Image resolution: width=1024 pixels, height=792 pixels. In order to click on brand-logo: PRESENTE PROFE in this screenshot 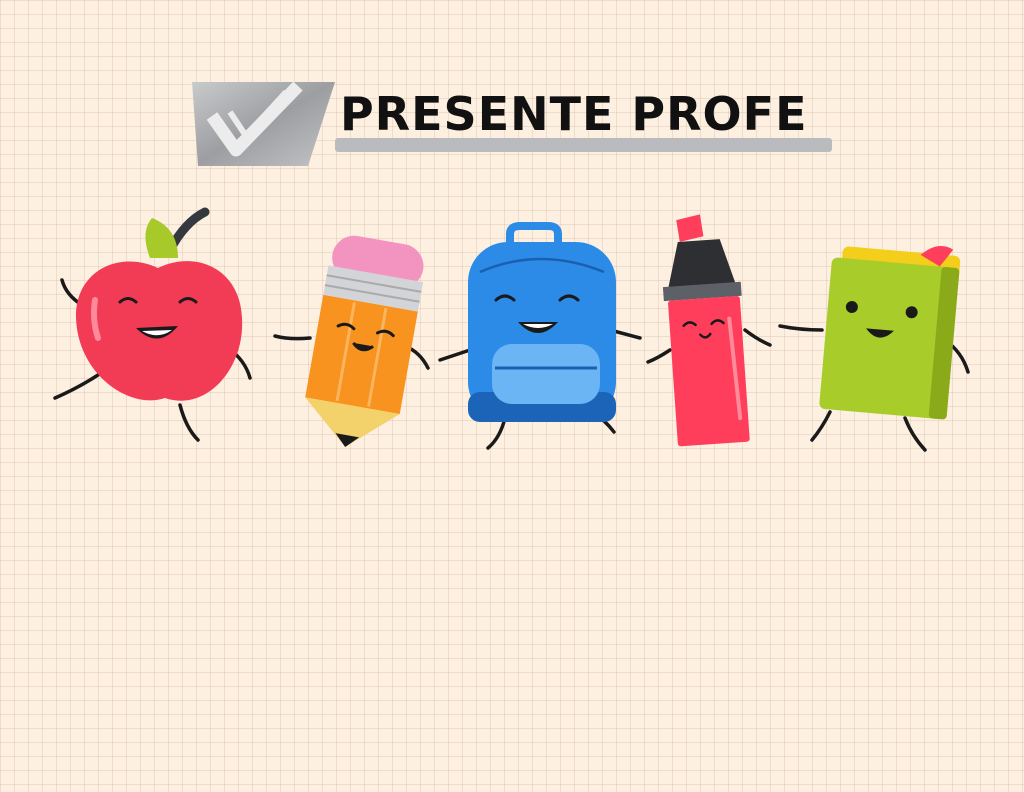, I will do `click(512, 124)`.